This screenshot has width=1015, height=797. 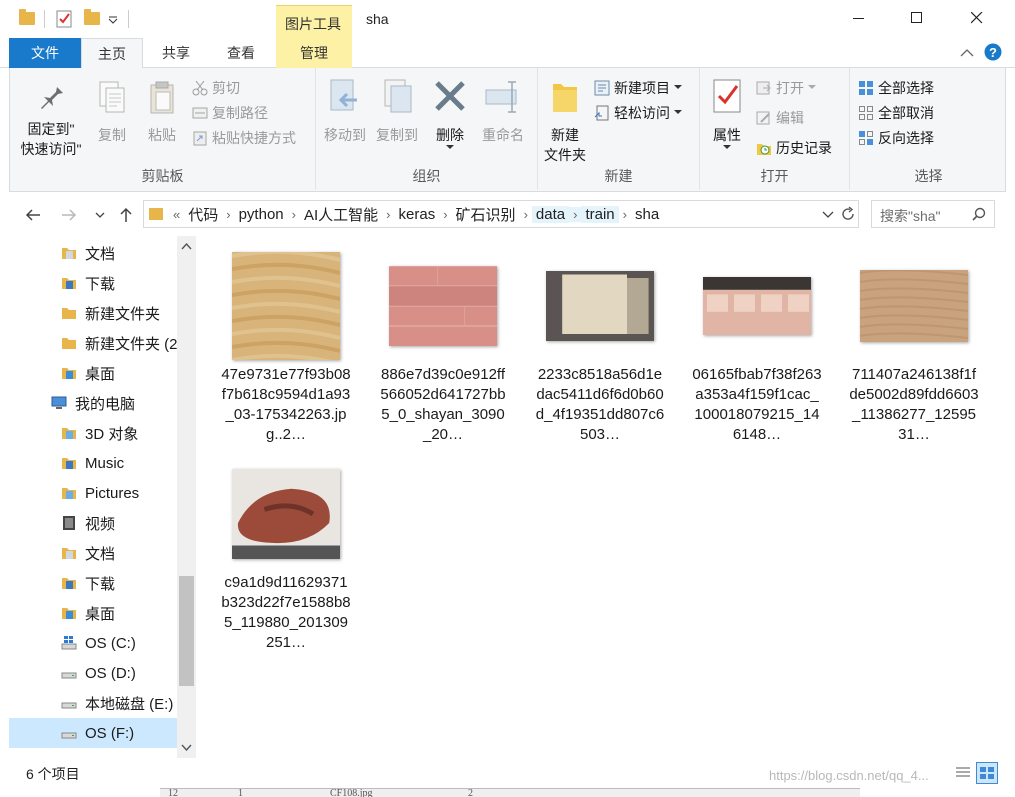 What do you see at coordinates (987, 773) in the screenshot?
I see `large-icons-view-button` at bounding box center [987, 773].